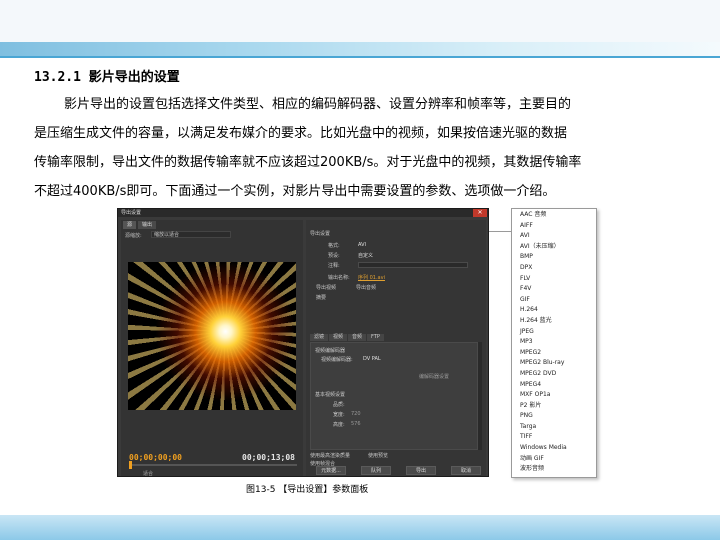 The height and width of the screenshot is (540, 720). What do you see at coordinates (330, 351) in the screenshot?
I see `codec-heading: 视频编解码器` at bounding box center [330, 351].